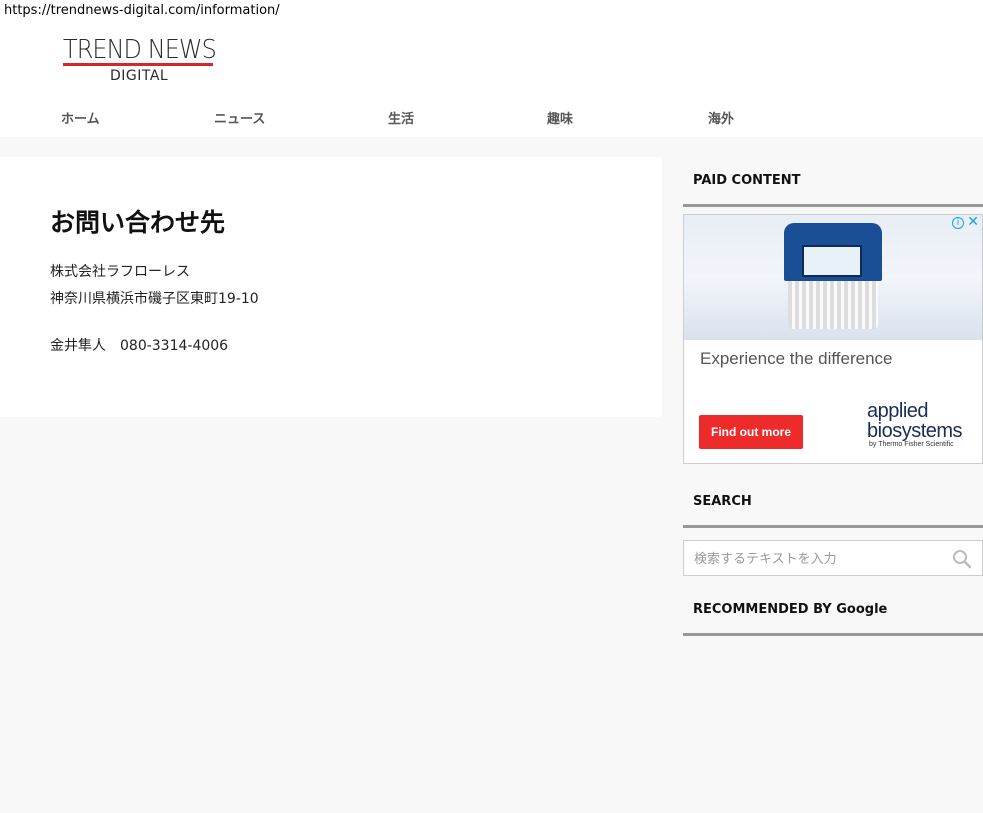 The image size is (983, 813). What do you see at coordinates (140, 50) in the screenshot?
I see `logo-title: TREND NEWS` at bounding box center [140, 50].